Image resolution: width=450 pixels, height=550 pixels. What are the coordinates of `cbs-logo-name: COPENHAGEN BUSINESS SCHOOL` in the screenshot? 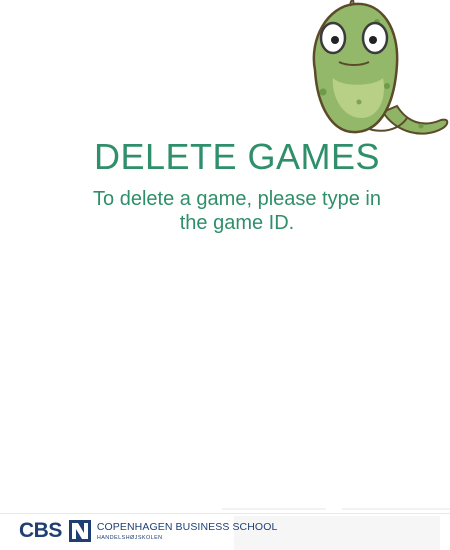 It's located at (187, 526).